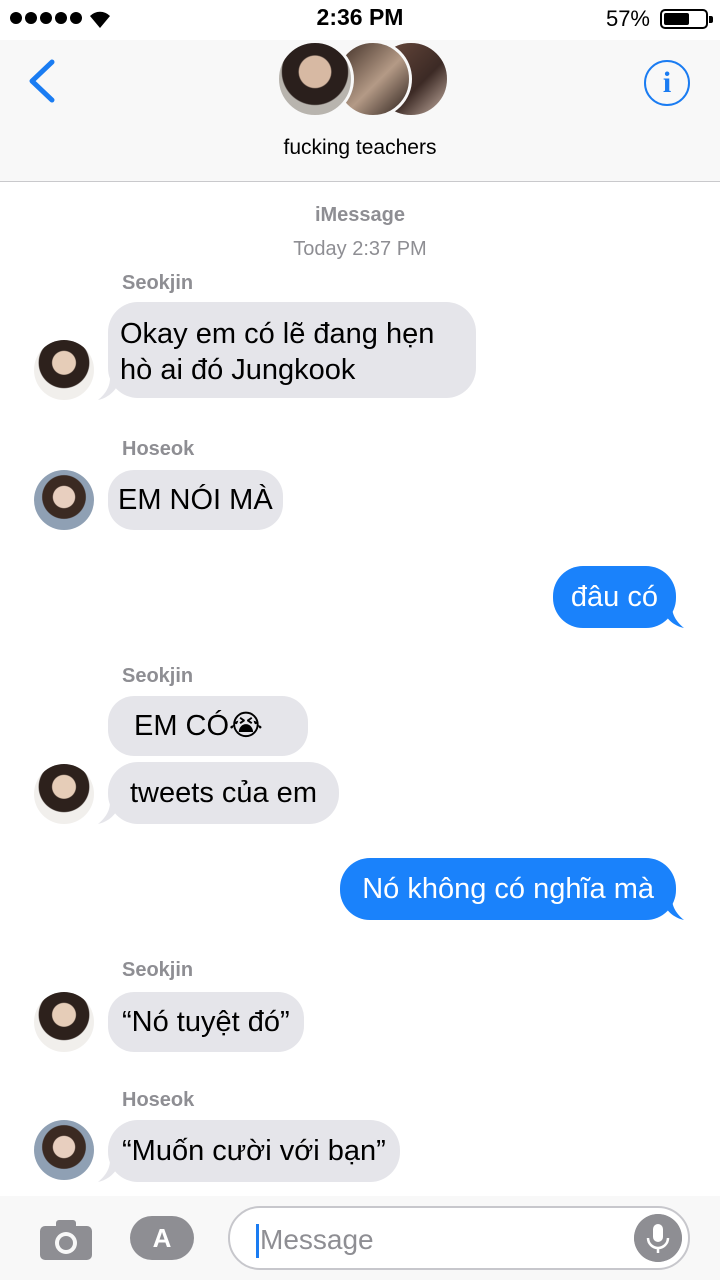 This screenshot has height=1280, width=720. Describe the element at coordinates (162, 1238) in the screenshot. I see `app-store-icon: A` at that location.